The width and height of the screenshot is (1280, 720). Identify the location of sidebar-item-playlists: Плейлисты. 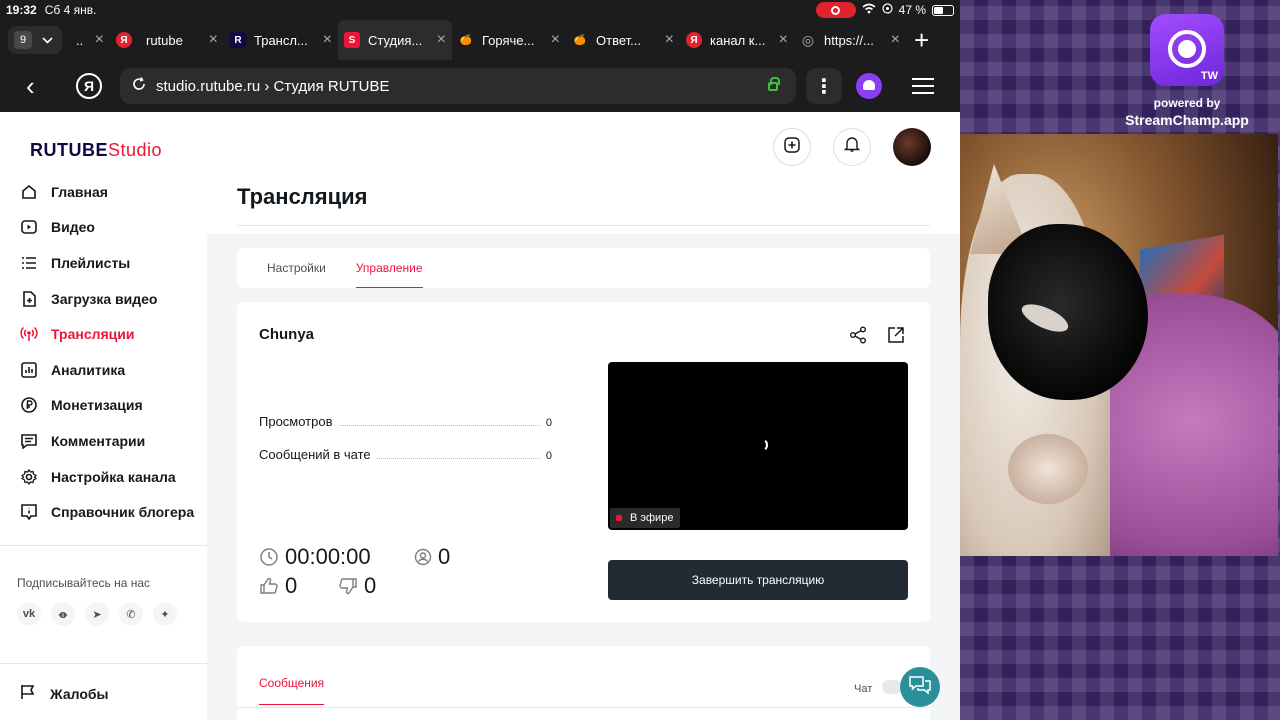
(103, 263).